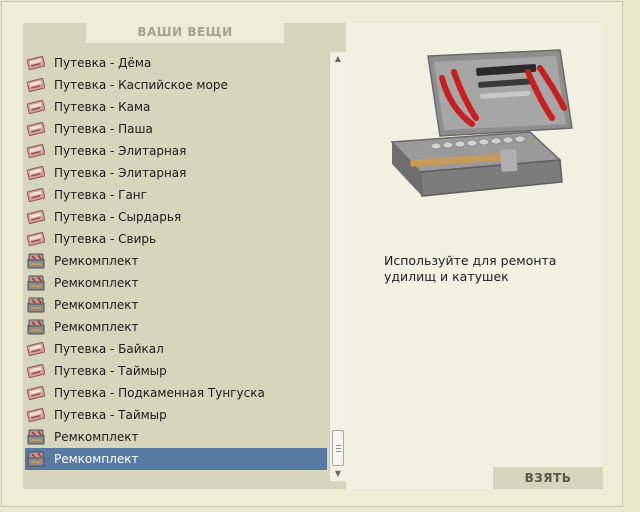  I want to click on list-item: Путевка - Кама, so click(176, 107).